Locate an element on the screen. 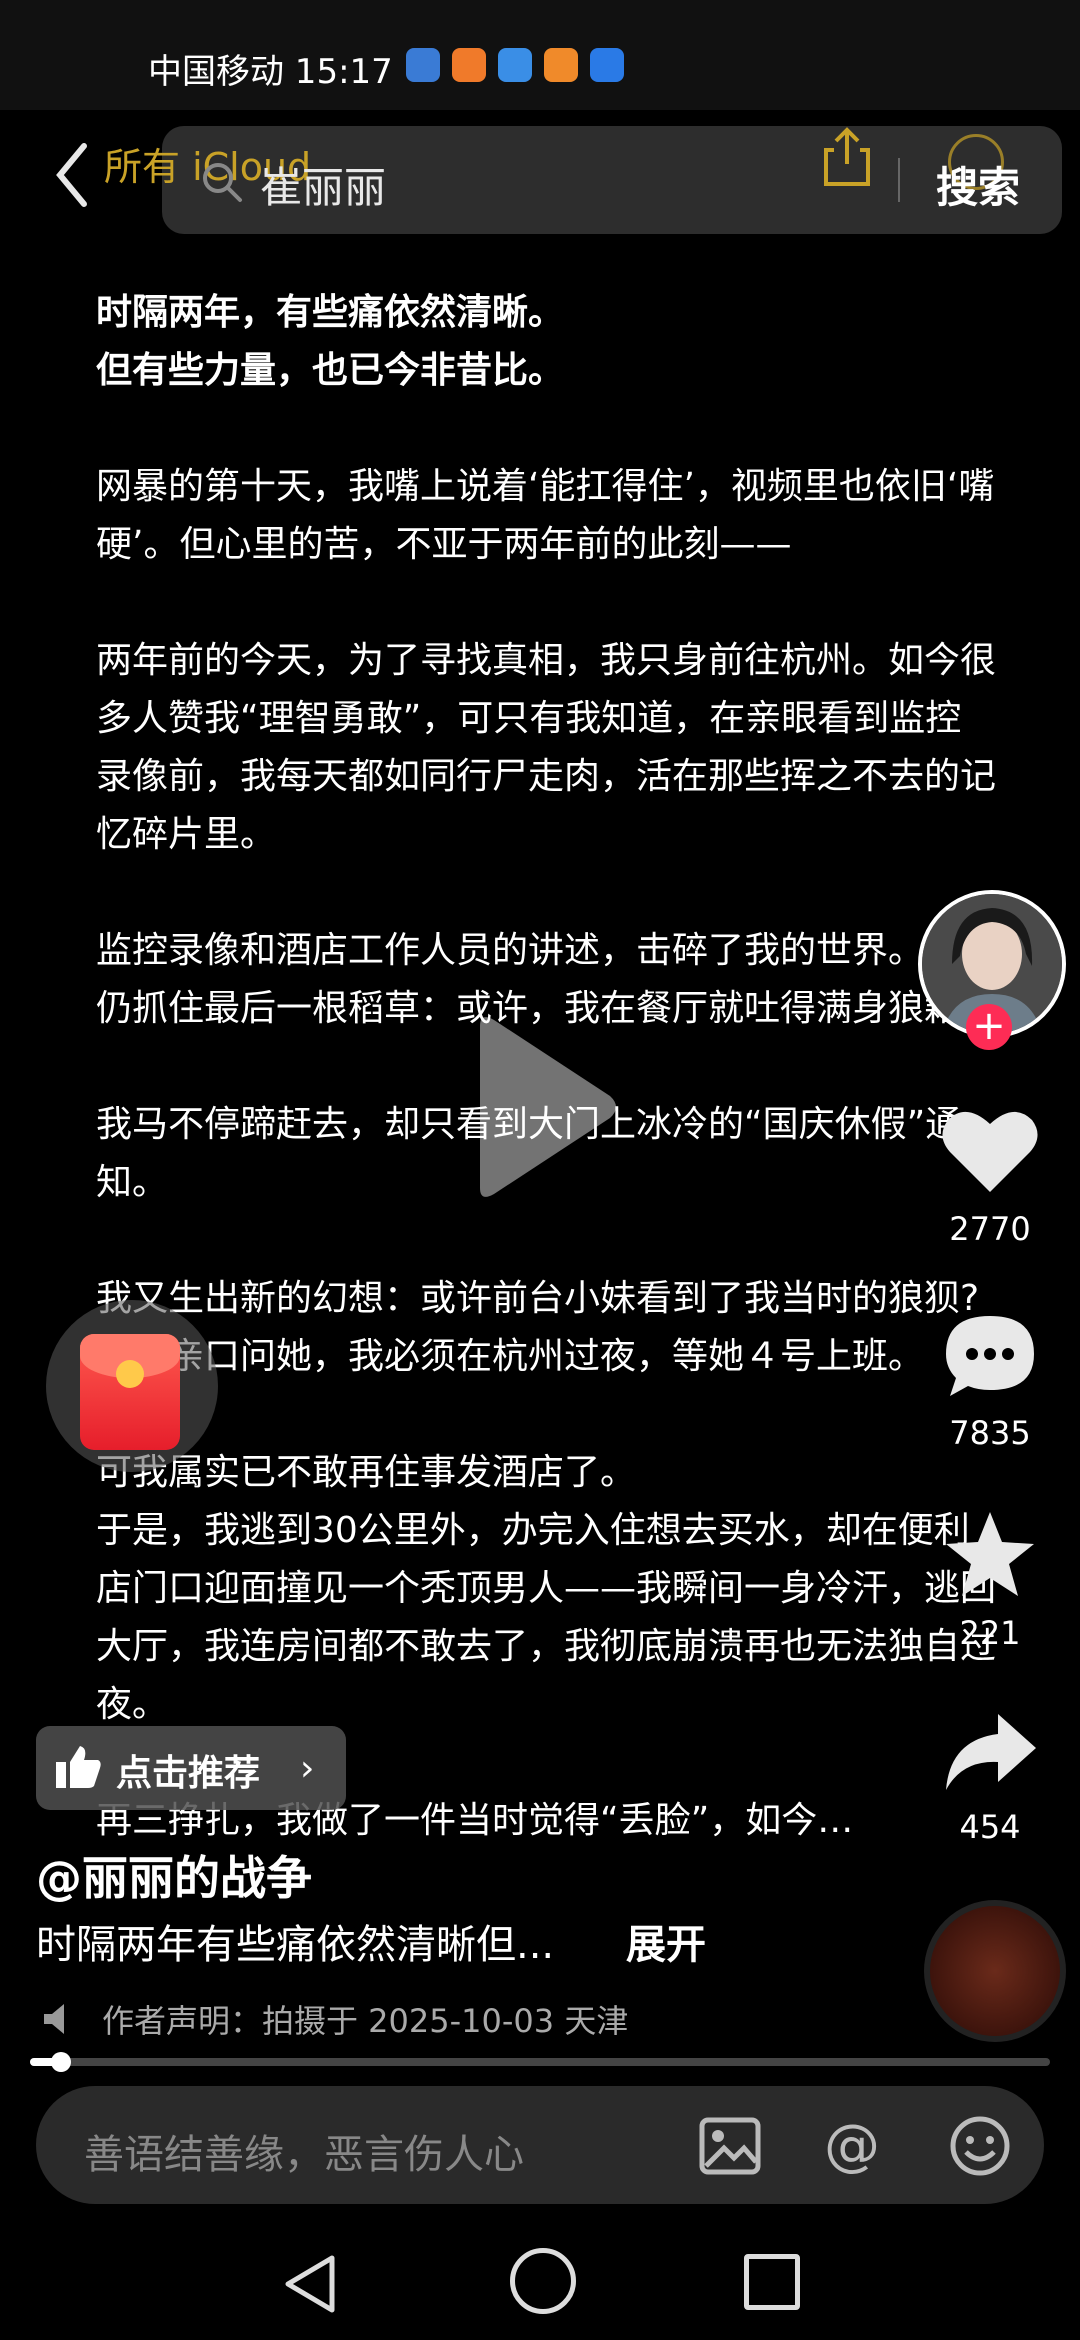 The width and height of the screenshot is (1080, 2340). status-app-icons is located at coordinates (515, 65).